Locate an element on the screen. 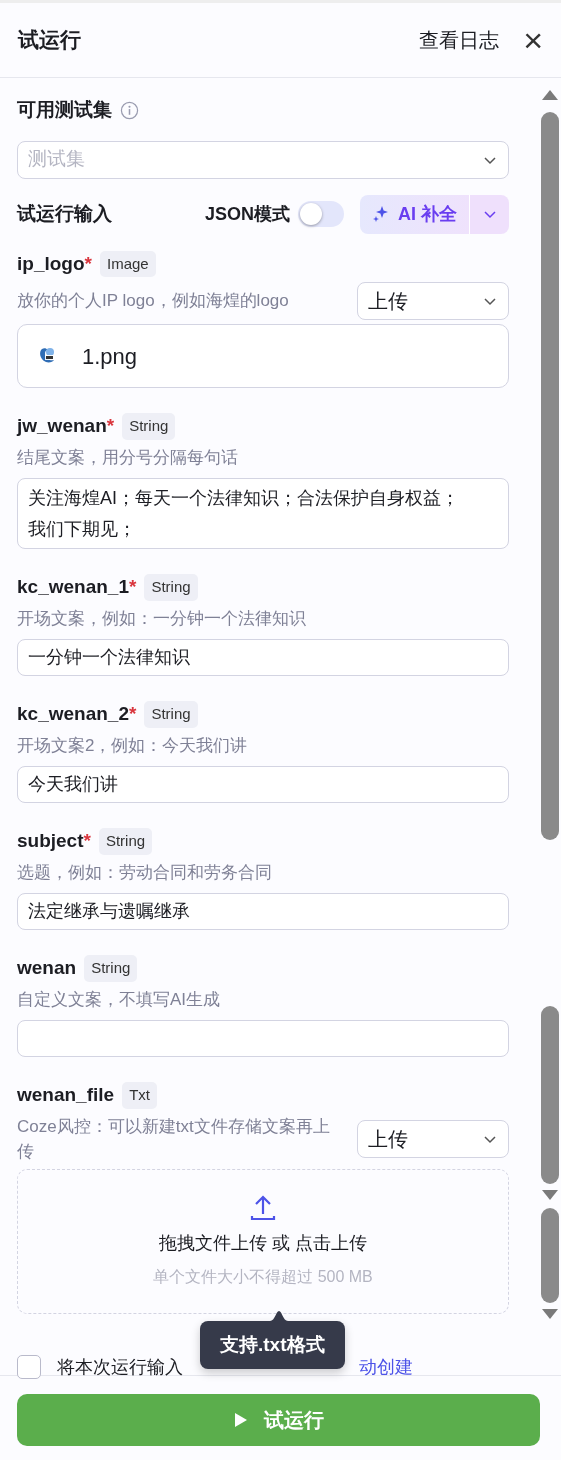 The image size is (561, 1460). field-name: wenan is located at coordinates (47, 968).